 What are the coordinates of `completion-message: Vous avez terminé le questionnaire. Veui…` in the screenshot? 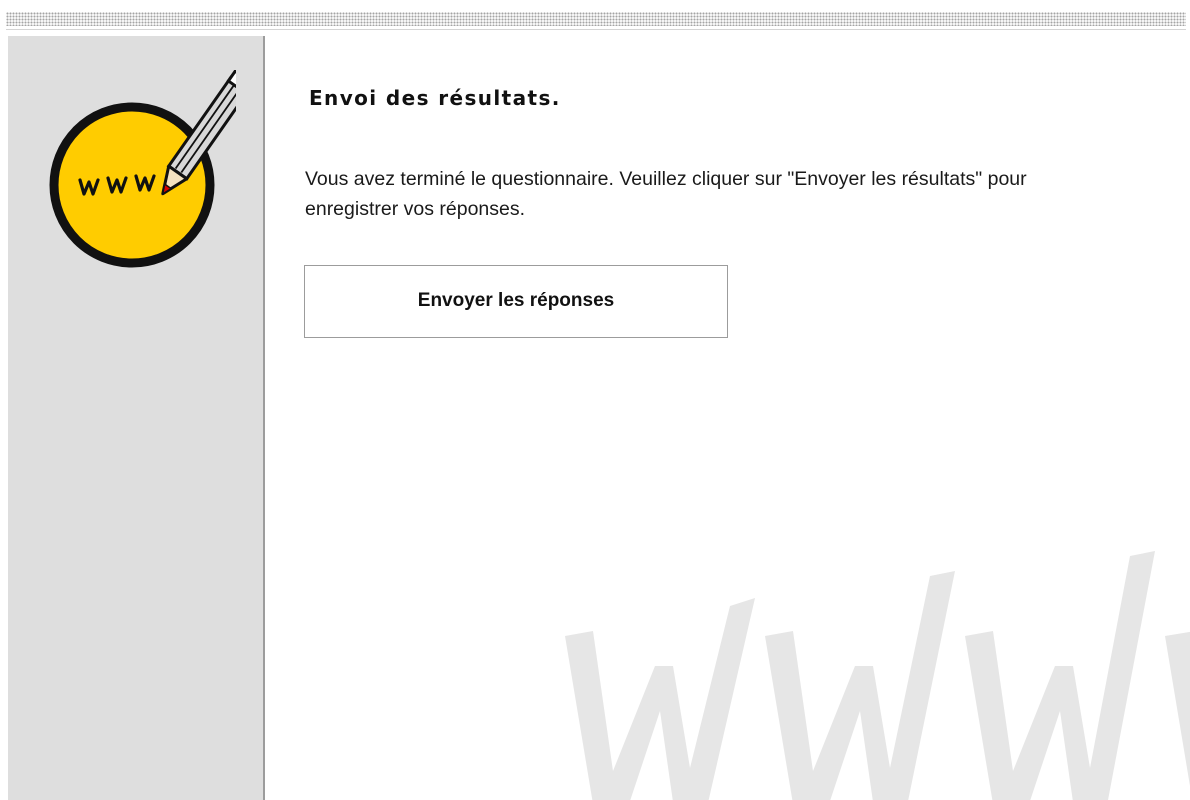 It's located at (666, 194).